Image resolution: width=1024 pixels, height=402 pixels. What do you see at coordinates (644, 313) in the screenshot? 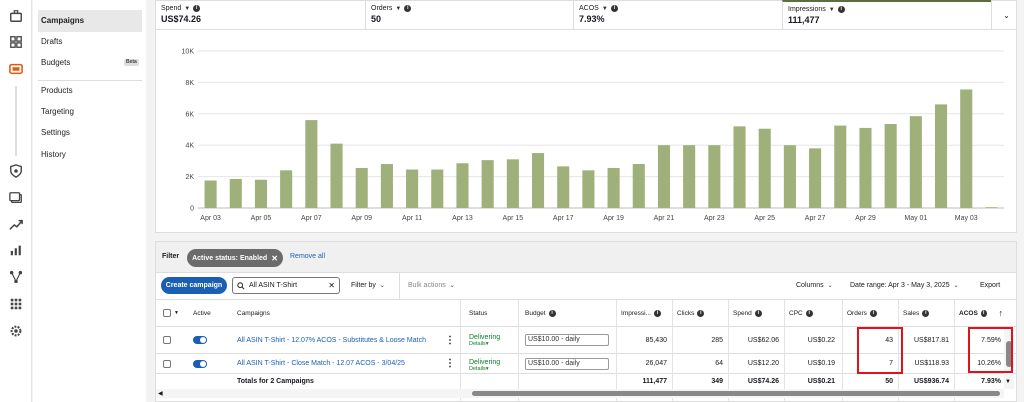
I see `header-impressions: Impressi... i` at bounding box center [644, 313].